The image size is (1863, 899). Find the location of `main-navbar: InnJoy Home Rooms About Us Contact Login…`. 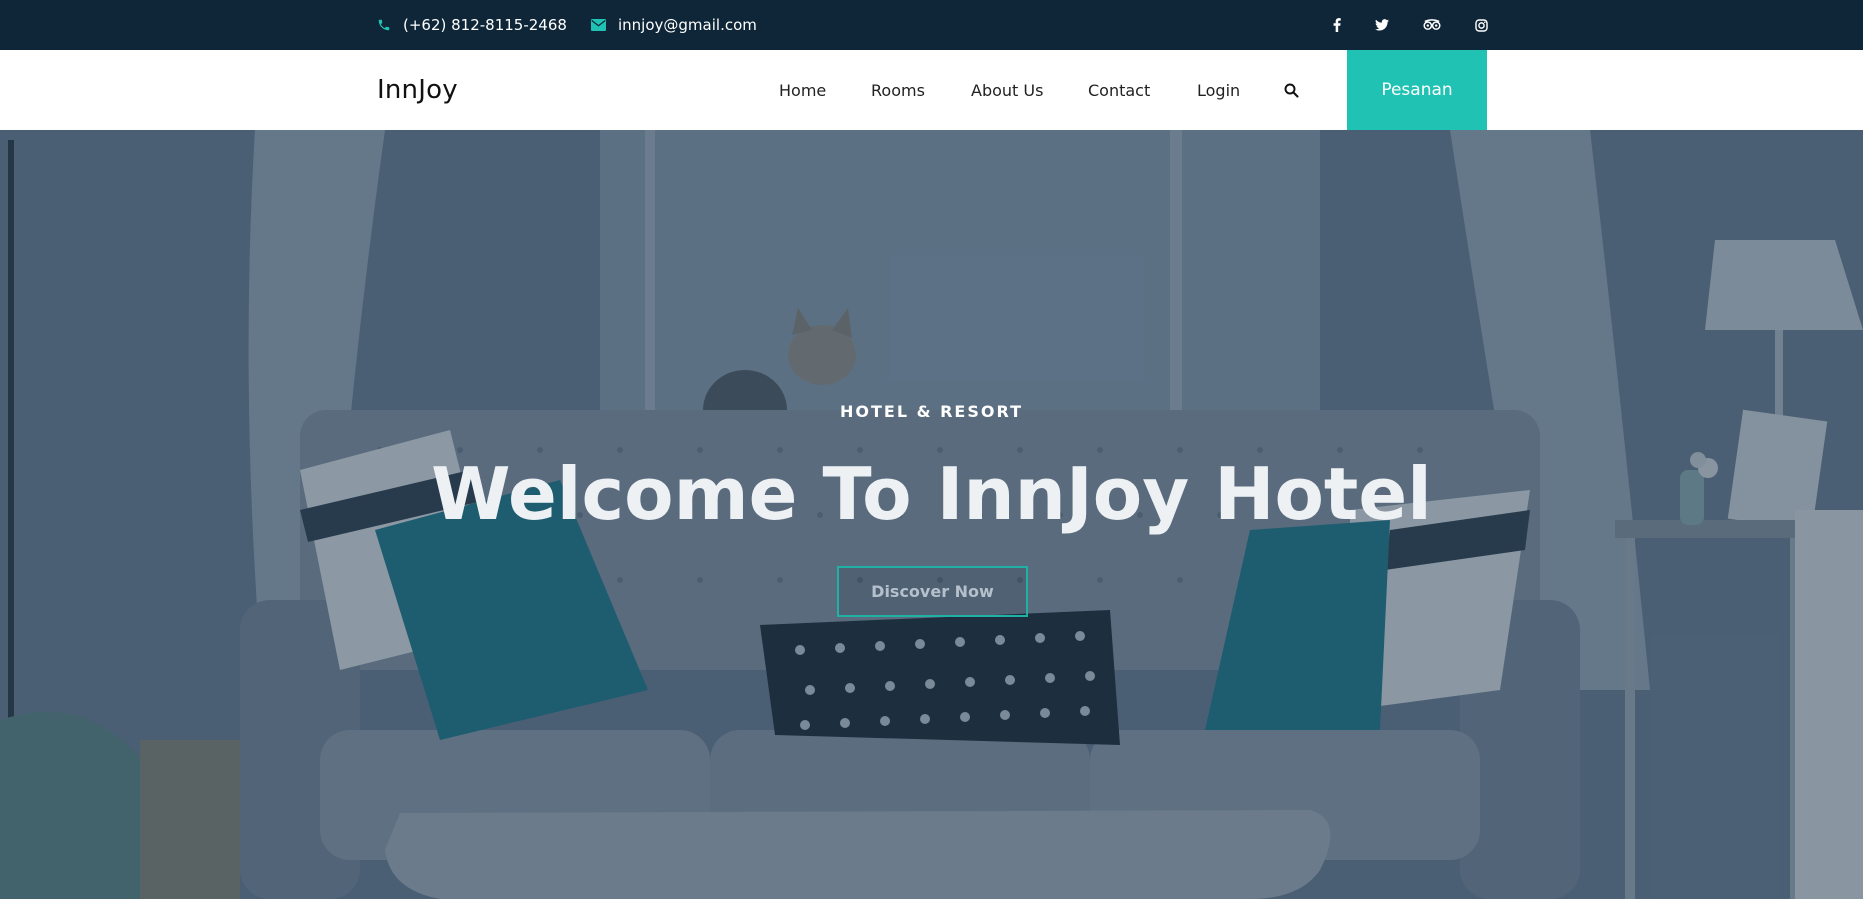

main-navbar: InnJoy Home Rooms About Us Contact Login… is located at coordinates (931, 90).